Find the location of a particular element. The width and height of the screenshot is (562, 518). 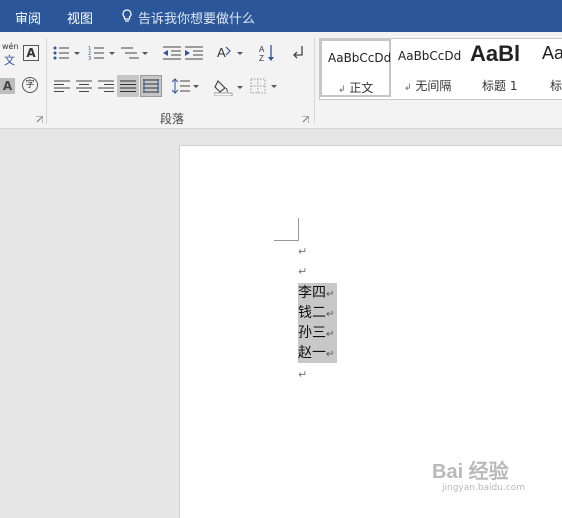

svg-text: 3 is located at coordinates (89, 58).